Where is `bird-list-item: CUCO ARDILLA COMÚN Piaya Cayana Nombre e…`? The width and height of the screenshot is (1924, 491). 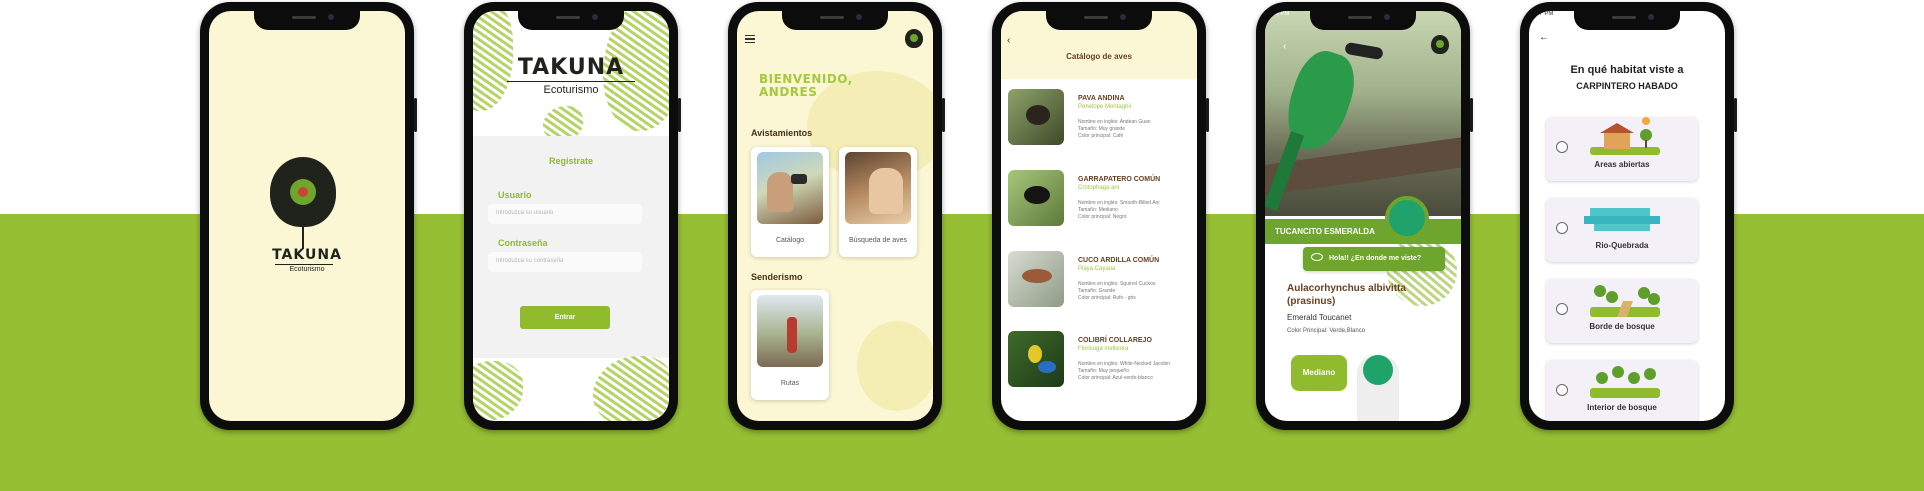
bird-list-item: CUCO ARDILLA COMÚN Piaya Cayana Nombre e… is located at coordinates (1096, 282).